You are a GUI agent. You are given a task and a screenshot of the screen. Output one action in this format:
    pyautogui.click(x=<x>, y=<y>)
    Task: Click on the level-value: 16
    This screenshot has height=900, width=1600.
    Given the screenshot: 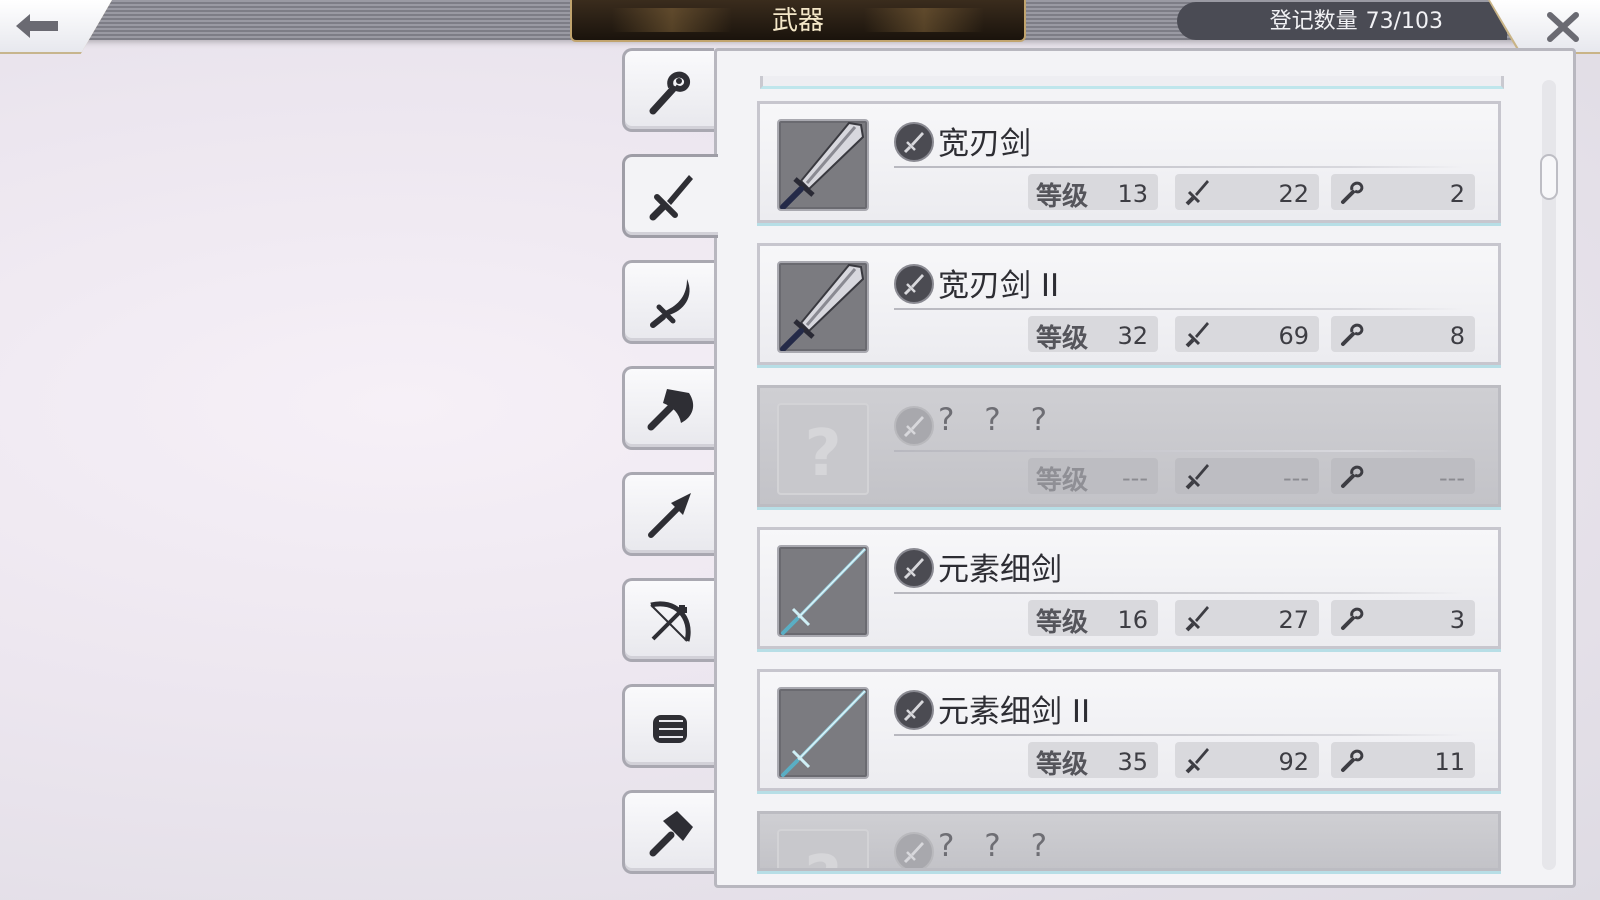 What is the action you would take?
    pyautogui.click(x=1132, y=620)
    